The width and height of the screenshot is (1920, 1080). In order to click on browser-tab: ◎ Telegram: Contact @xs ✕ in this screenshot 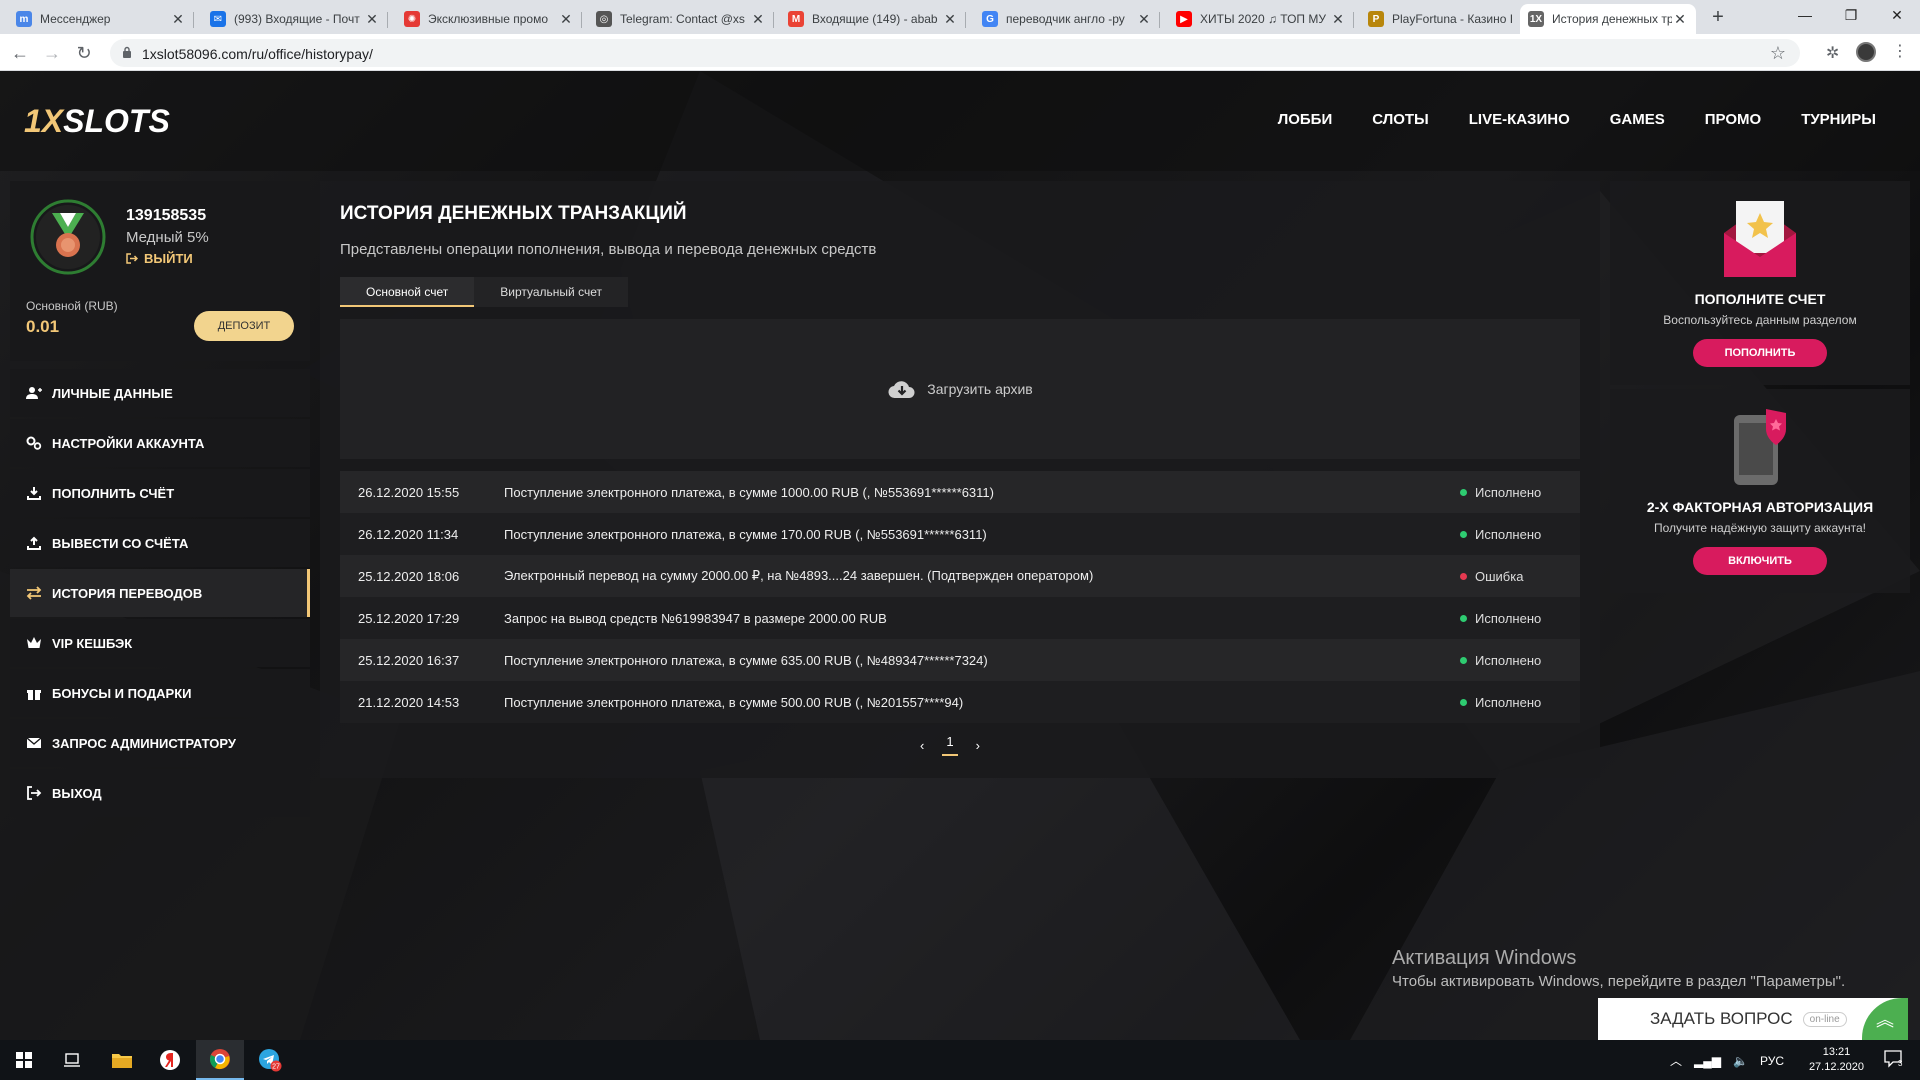, I will do `click(681, 19)`.